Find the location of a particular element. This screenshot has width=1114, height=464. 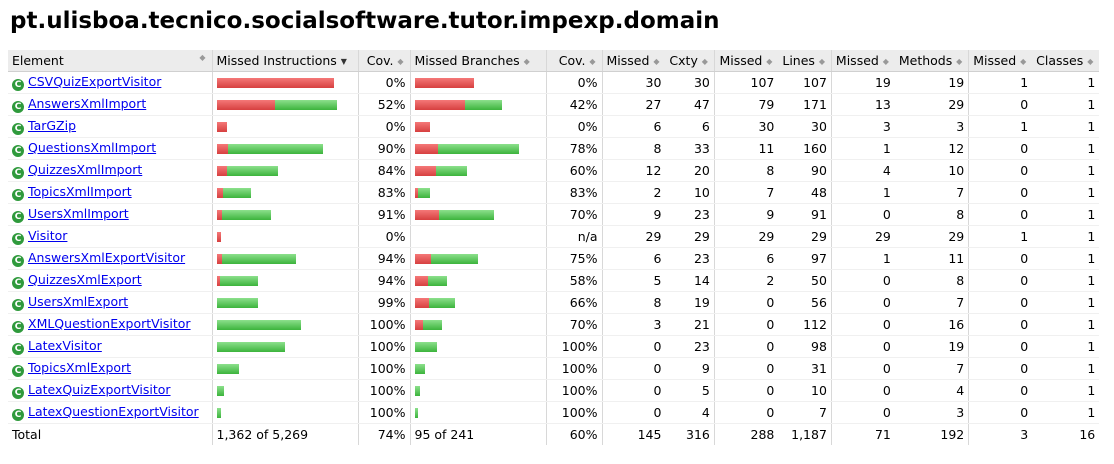

methods: 10 is located at coordinates (931, 170).